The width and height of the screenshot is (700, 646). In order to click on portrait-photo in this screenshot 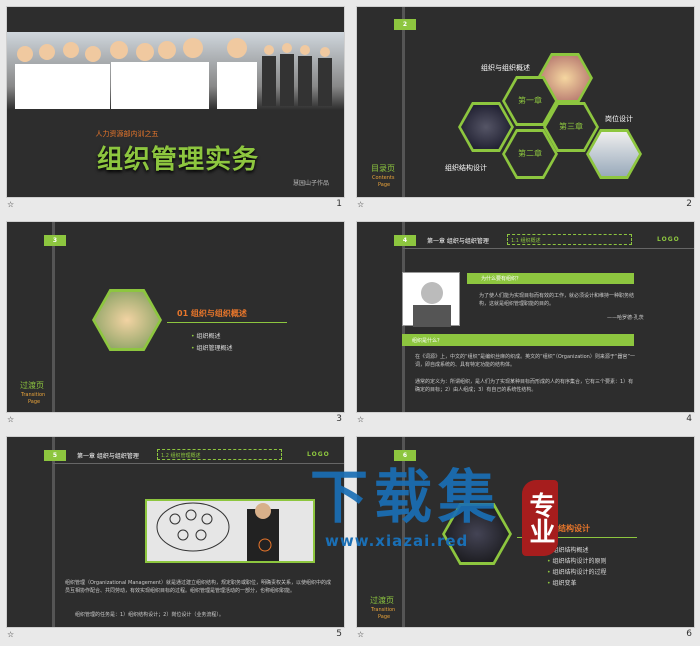, I will do `click(431, 299)`.